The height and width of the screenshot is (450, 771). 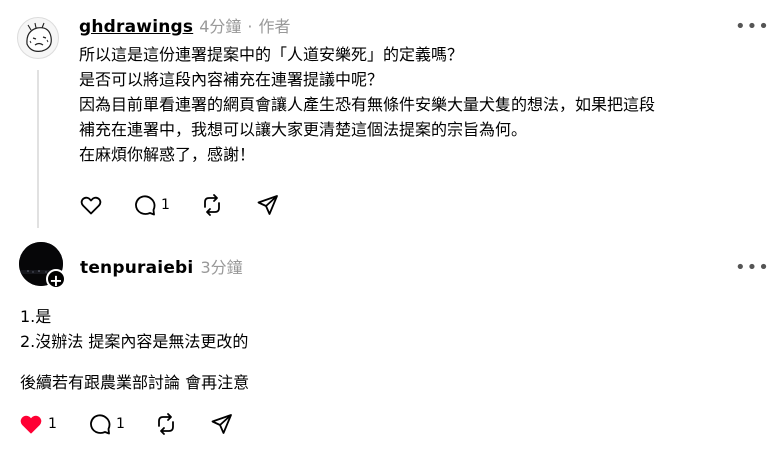 I want to click on follow-plus-icon: +, so click(x=56, y=279).